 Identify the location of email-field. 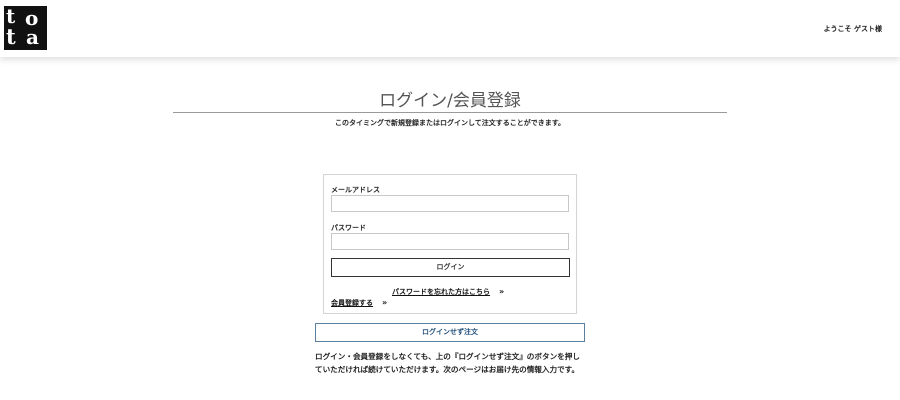
(450, 203).